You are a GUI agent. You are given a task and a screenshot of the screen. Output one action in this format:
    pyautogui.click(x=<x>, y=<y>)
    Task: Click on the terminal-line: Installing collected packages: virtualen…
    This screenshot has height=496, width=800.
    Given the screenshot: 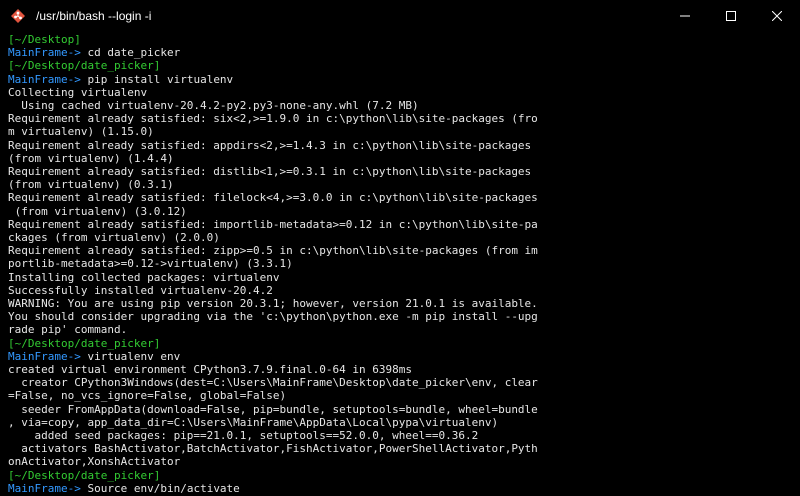 What is the action you would take?
    pyautogui.click(x=144, y=277)
    